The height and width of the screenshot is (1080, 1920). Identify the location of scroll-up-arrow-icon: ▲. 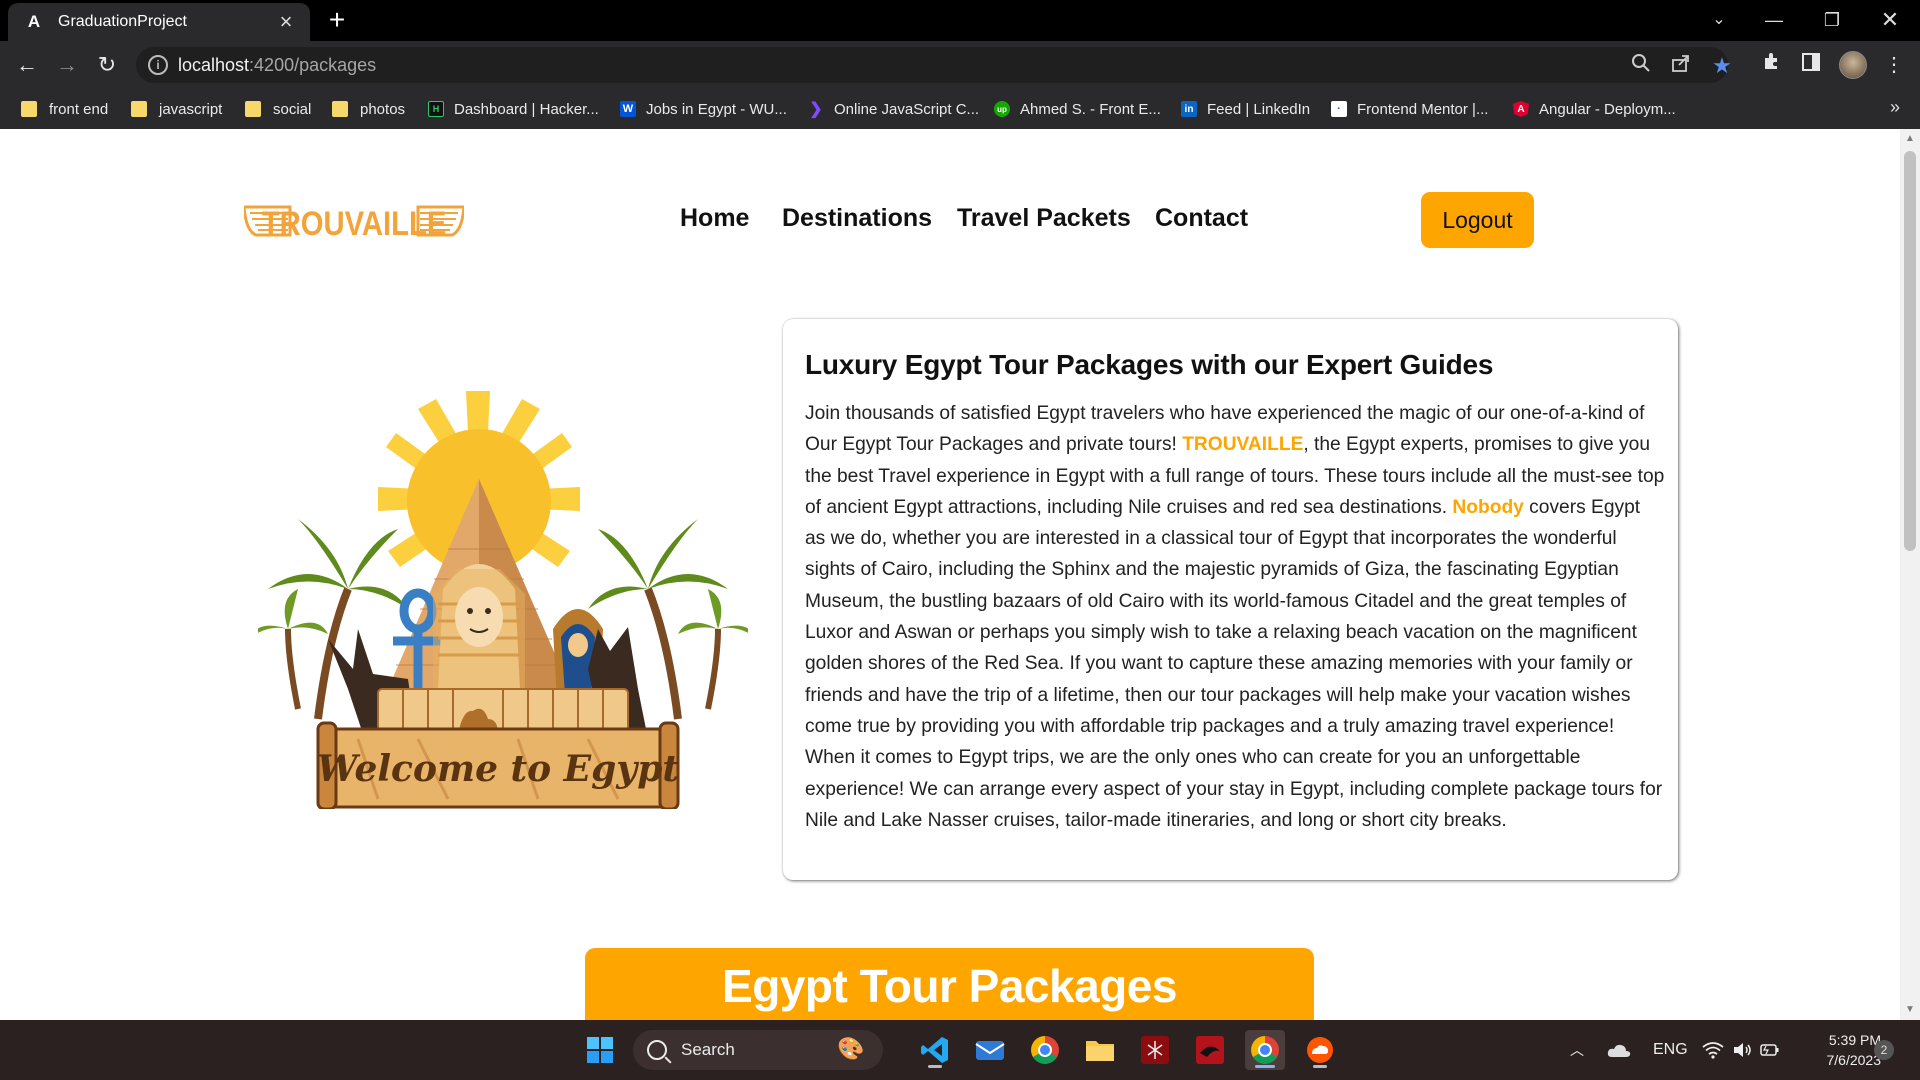
(1910, 139).